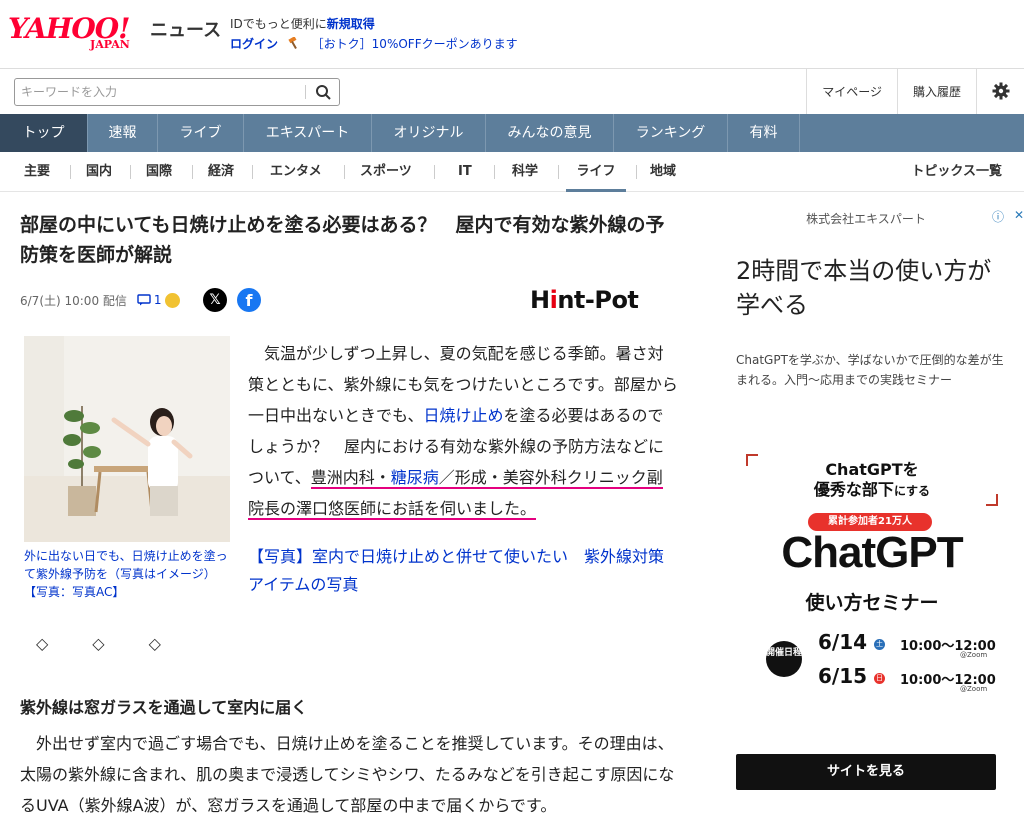 This screenshot has height=819, width=1024. Describe the element at coordinates (598, 300) in the screenshot. I see `source-logo-rest: nt-Pot` at that location.